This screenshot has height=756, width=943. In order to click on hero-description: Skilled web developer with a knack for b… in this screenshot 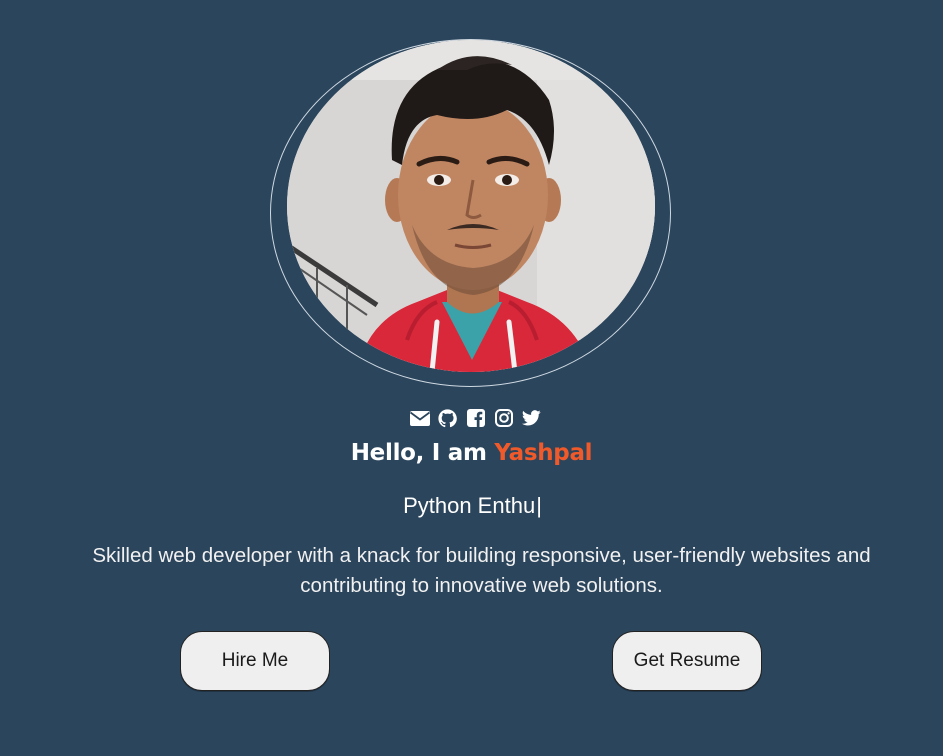, I will do `click(481, 570)`.